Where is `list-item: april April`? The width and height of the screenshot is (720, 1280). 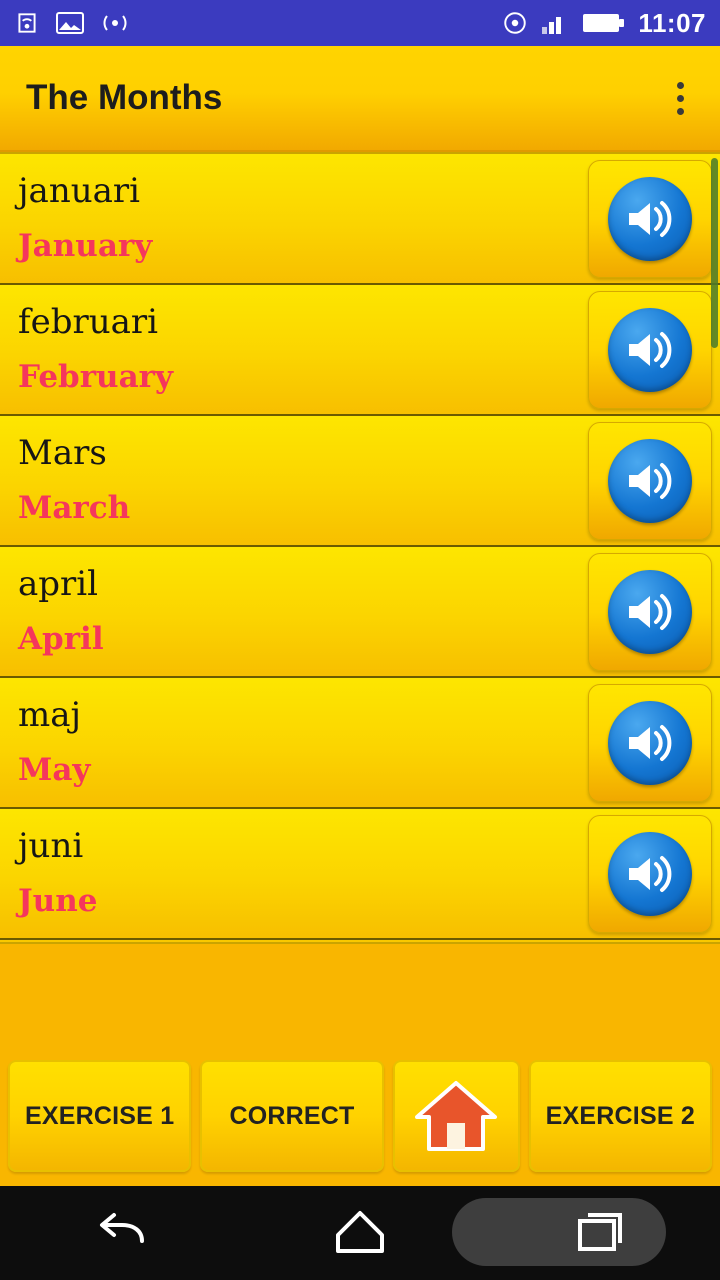
list-item: april April is located at coordinates (360, 612).